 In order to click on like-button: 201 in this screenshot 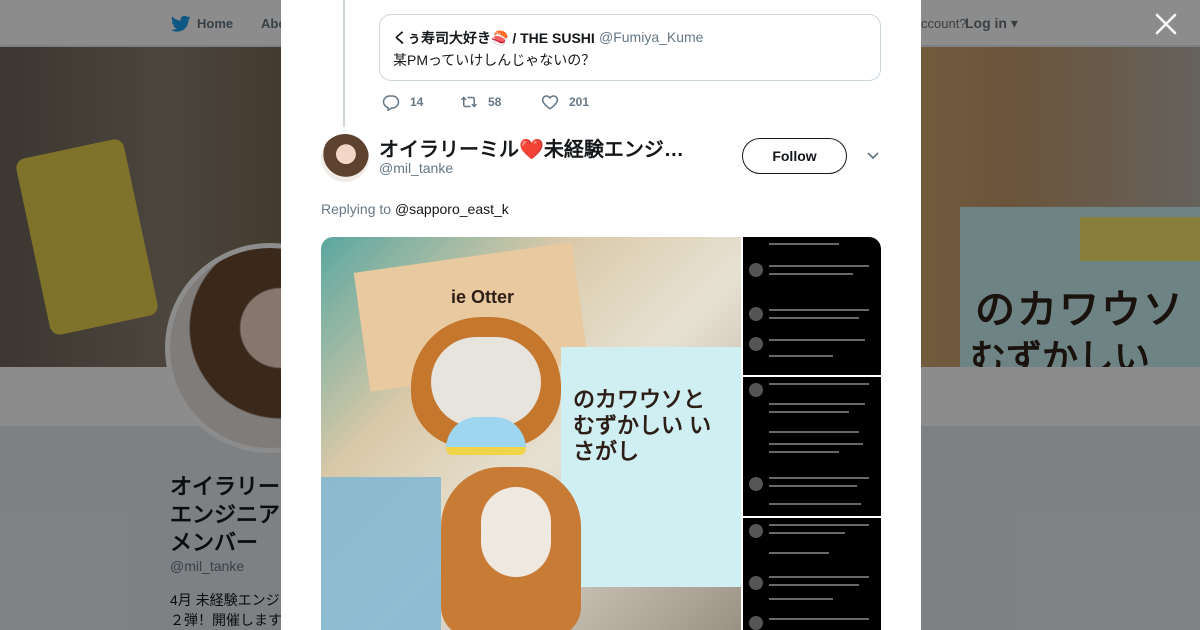, I will do `click(565, 102)`.